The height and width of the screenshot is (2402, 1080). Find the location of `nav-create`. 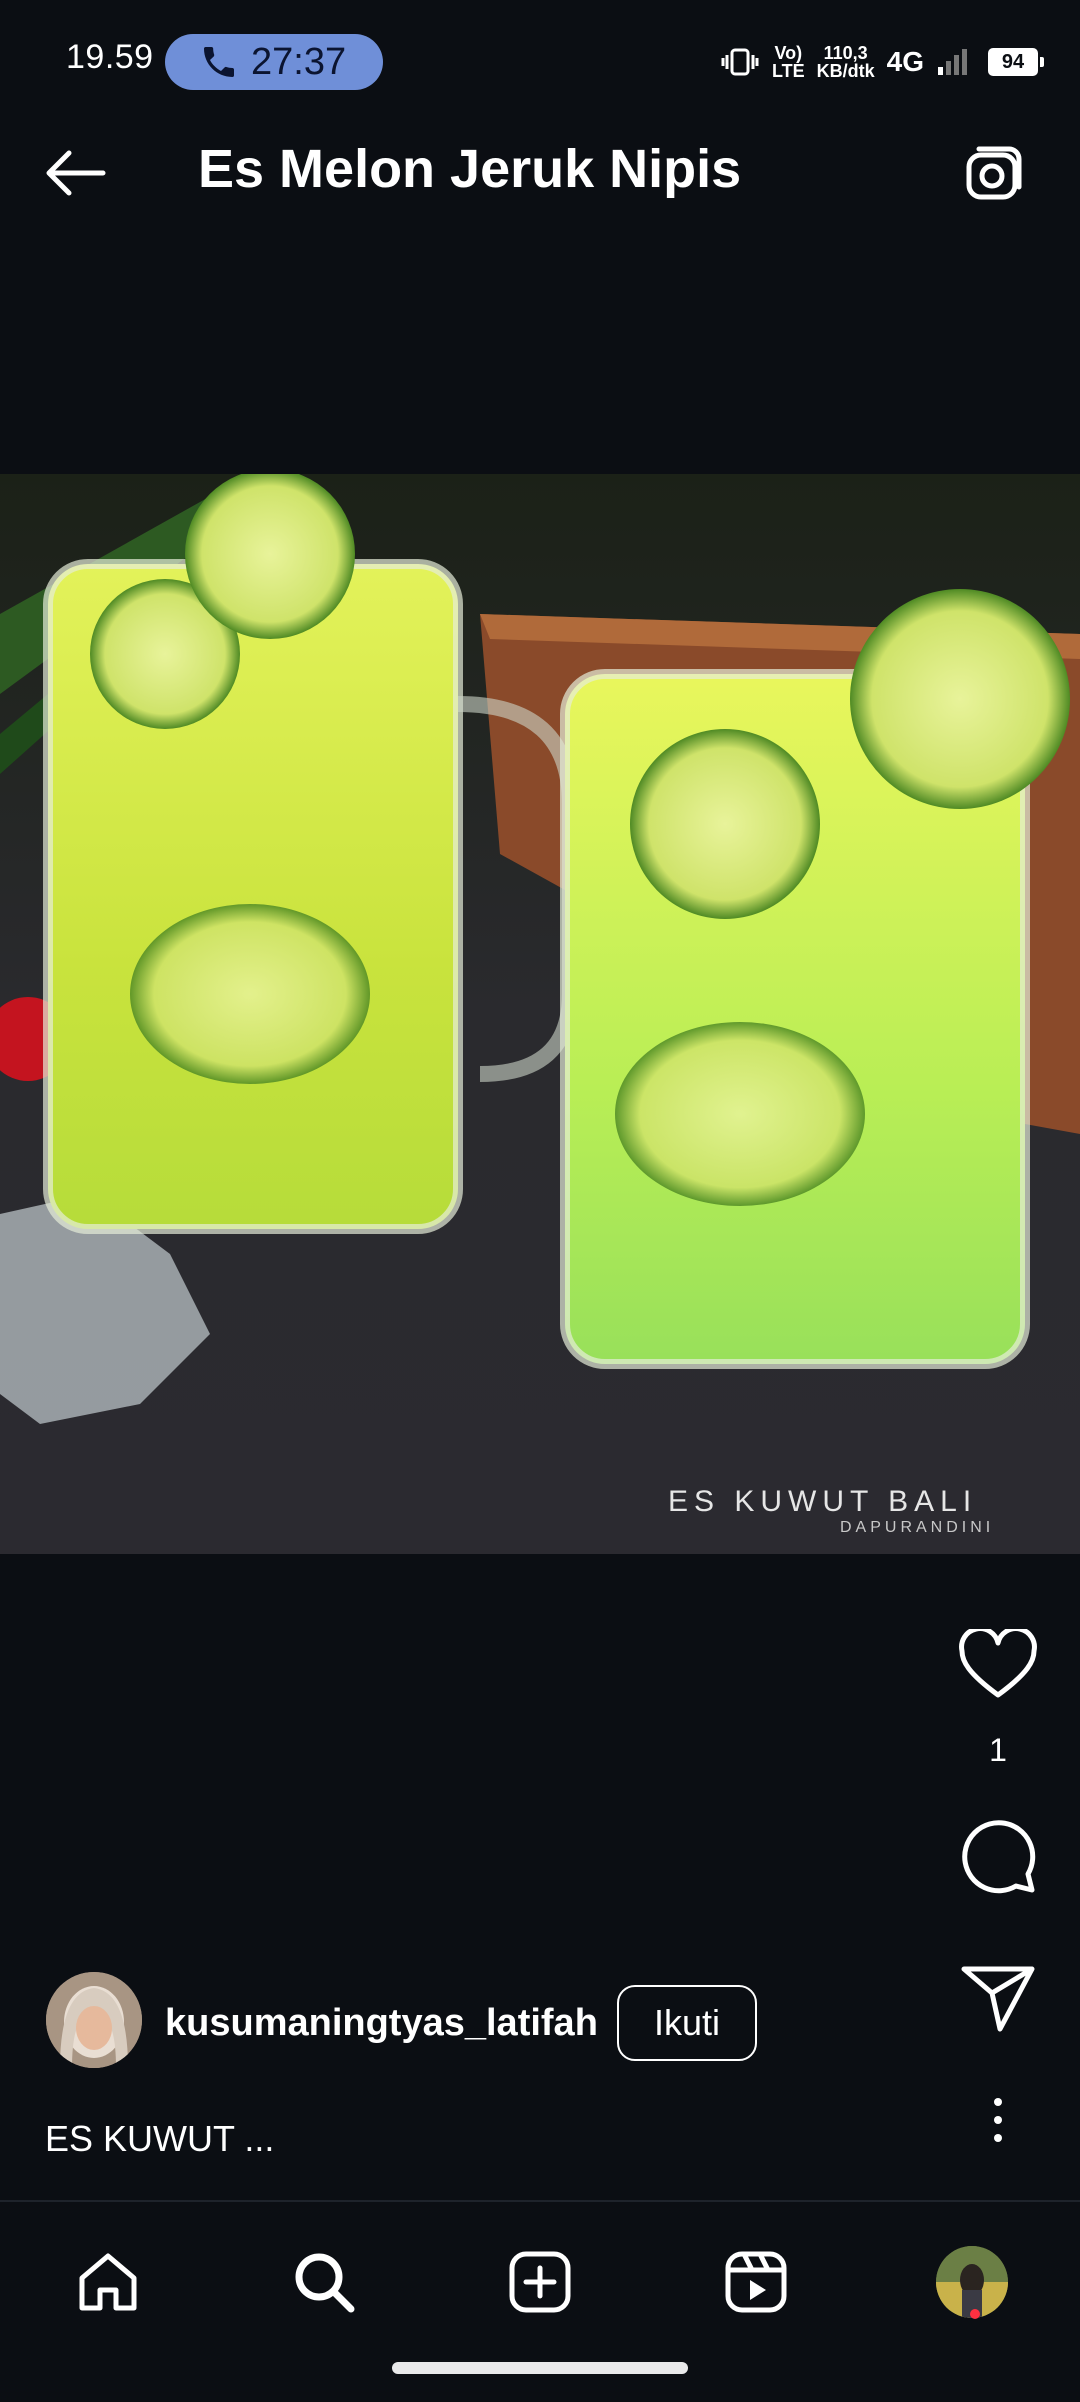

nav-create is located at coordinates (540, 2282).